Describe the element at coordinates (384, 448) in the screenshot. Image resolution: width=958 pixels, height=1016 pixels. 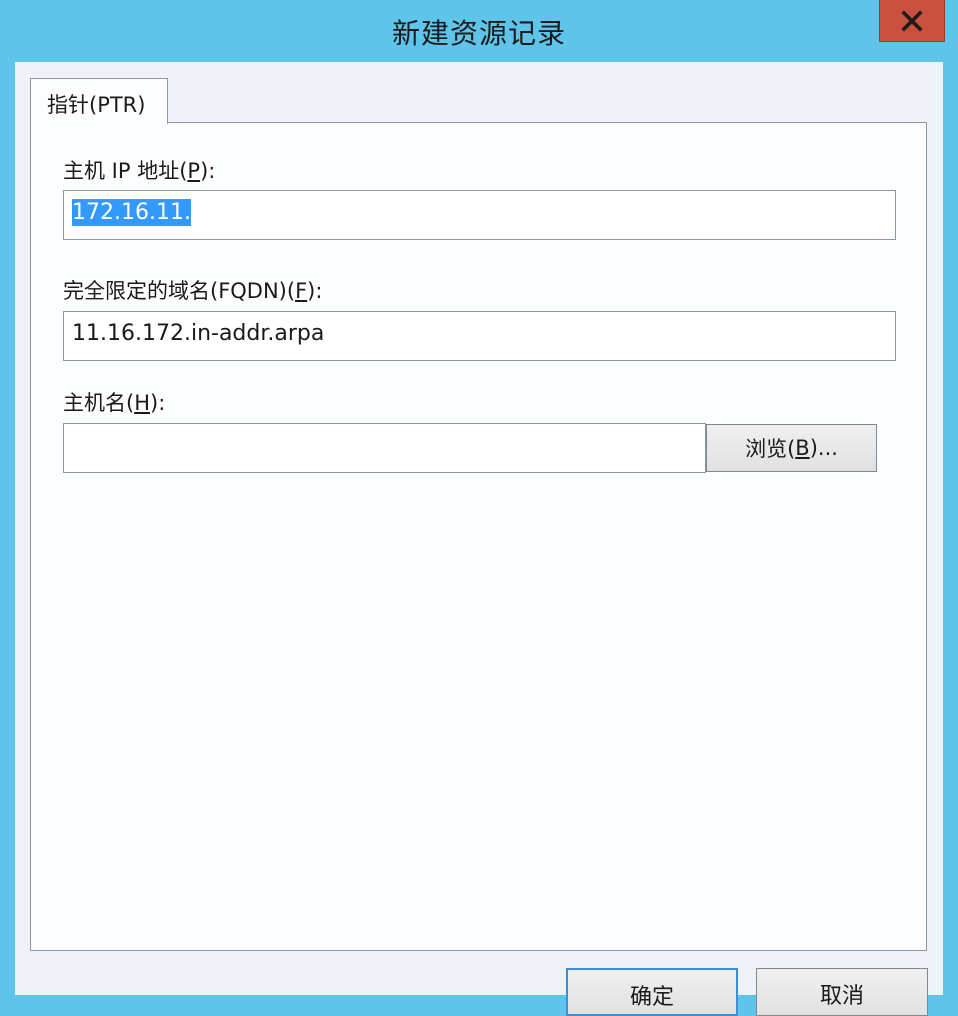
I see `host-name-input` at that location.